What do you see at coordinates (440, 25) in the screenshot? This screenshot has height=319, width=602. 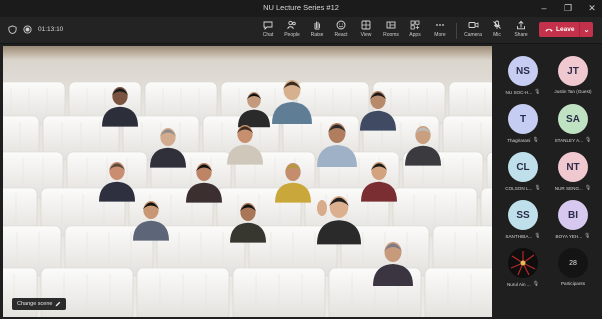 I see `more-icon` at bounding box center [440, 25].